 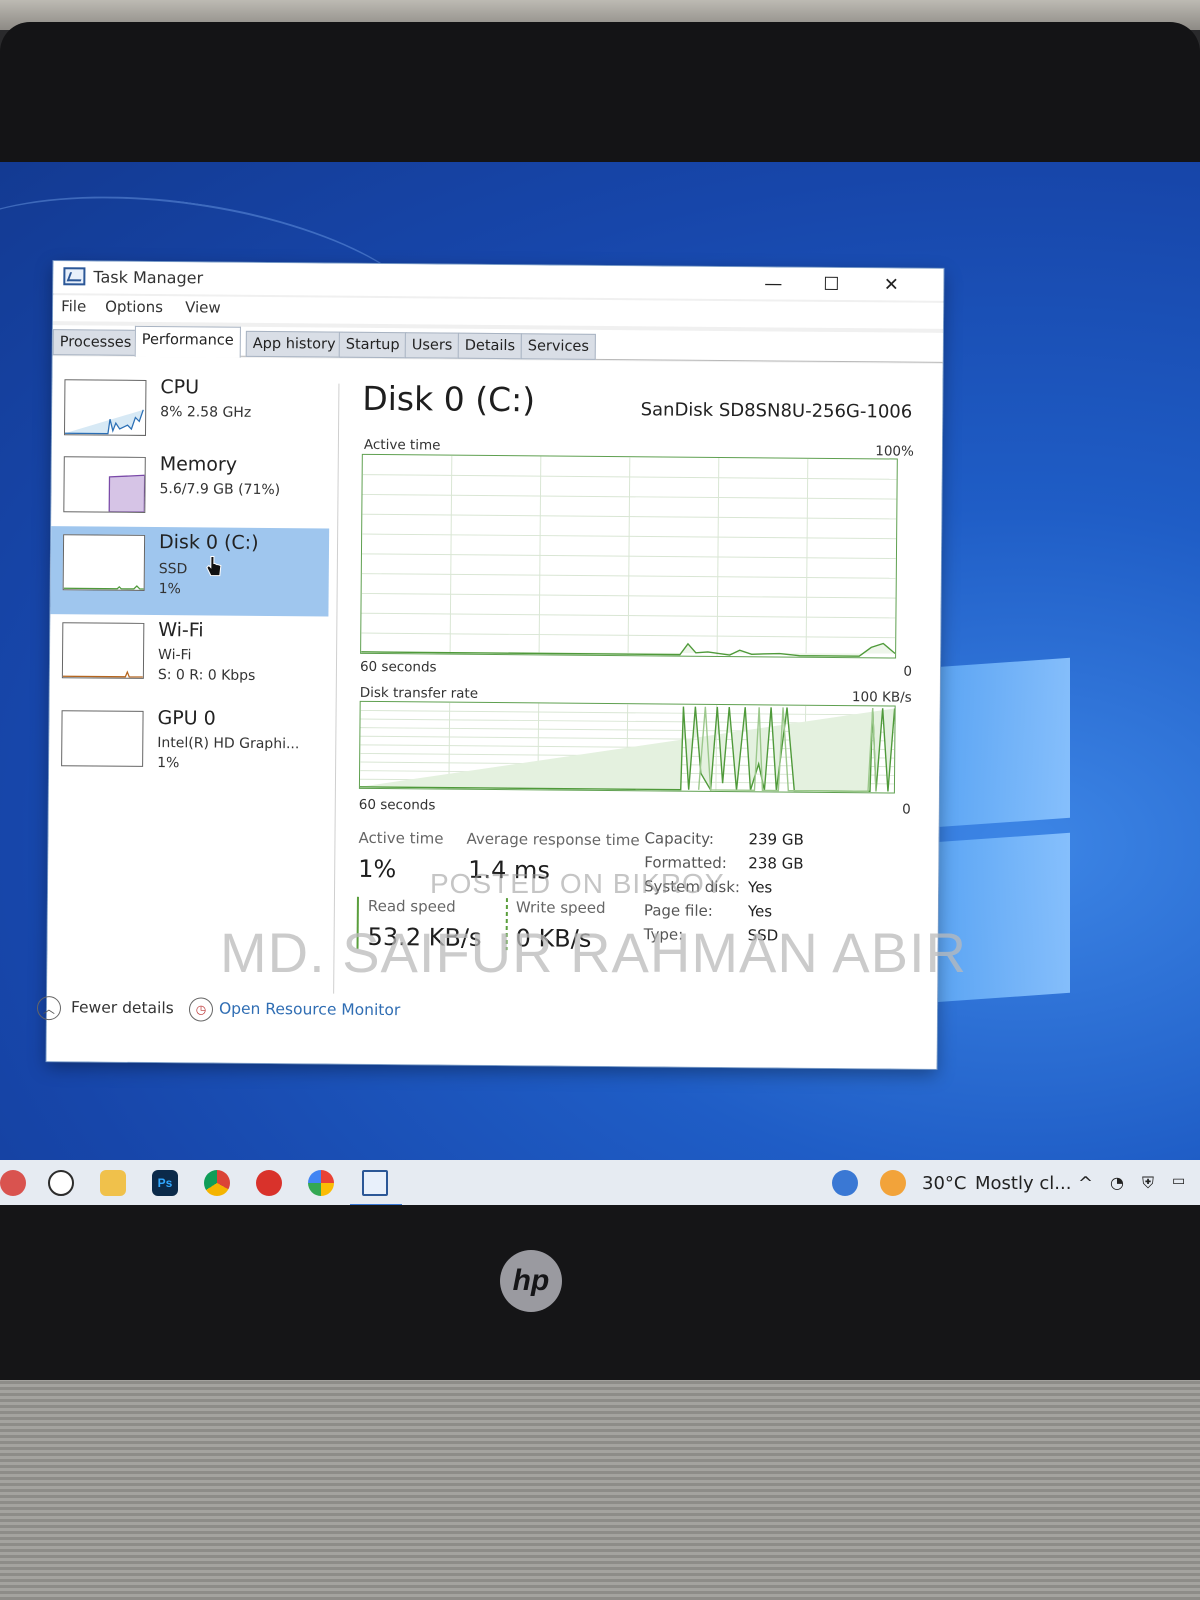 What do you see at coordinates (181, 630) in the screenshot?
I see `sidebar-item-label: Wi-Fi` at bounding box center [181, 630].